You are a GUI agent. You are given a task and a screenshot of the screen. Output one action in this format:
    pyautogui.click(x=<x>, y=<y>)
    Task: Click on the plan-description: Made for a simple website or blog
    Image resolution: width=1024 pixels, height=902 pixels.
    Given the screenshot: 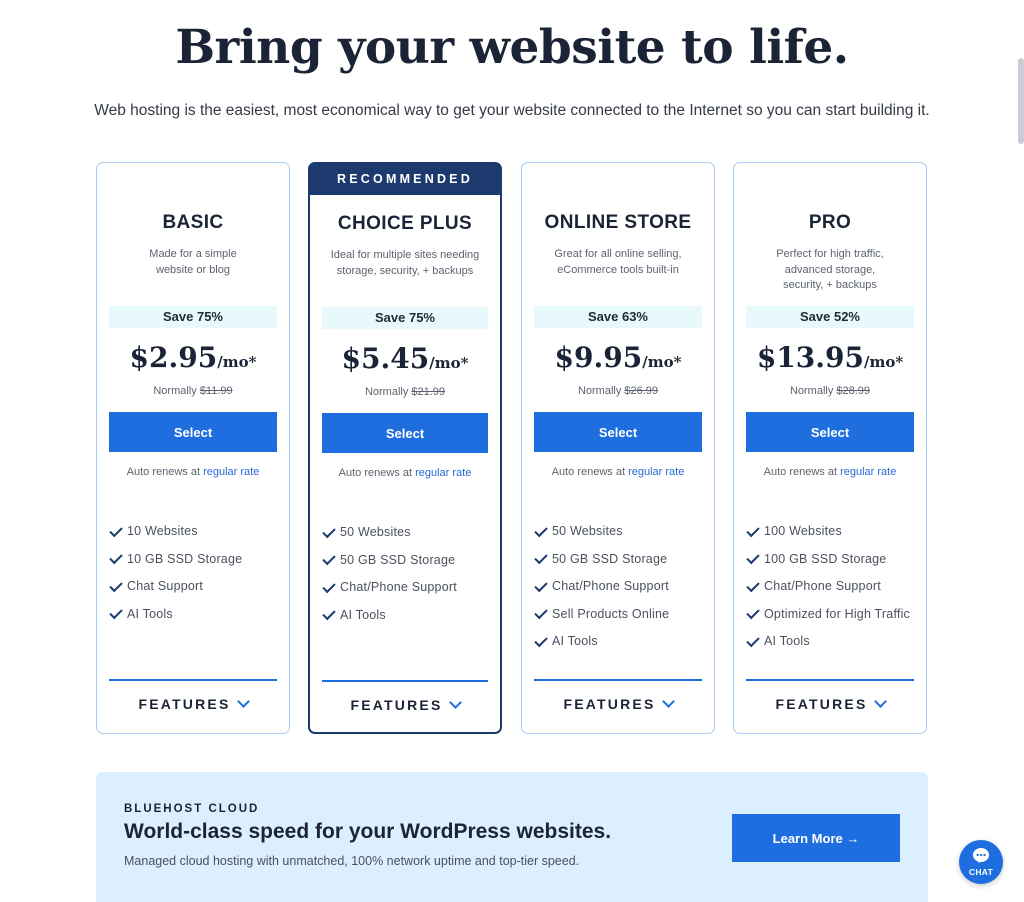 What is the action you would take?
    pyautogui.click(x=193, y=262)
    